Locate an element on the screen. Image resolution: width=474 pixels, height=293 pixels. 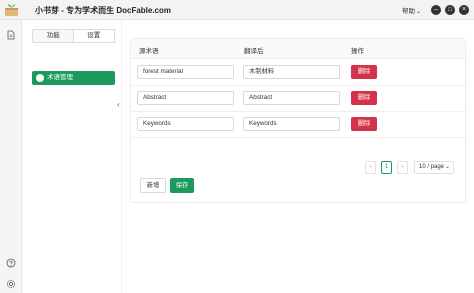
prev-page-button: ‹ is located at coordinates (370, 167).